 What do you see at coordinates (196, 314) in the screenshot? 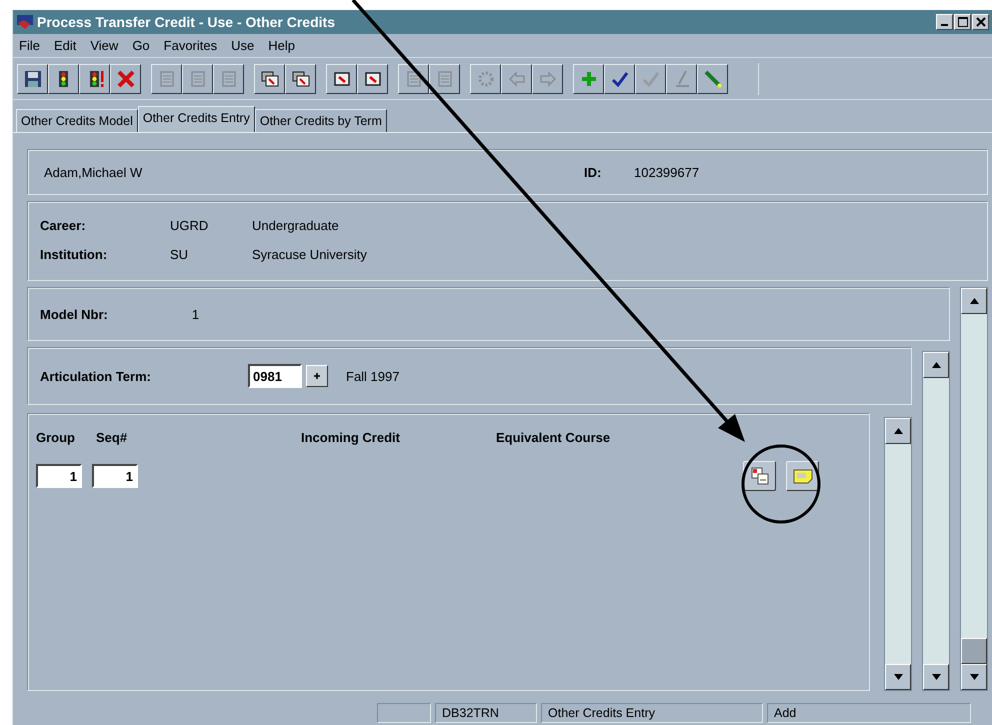
I see `model-number: 1` at bounding box center [196, 314].